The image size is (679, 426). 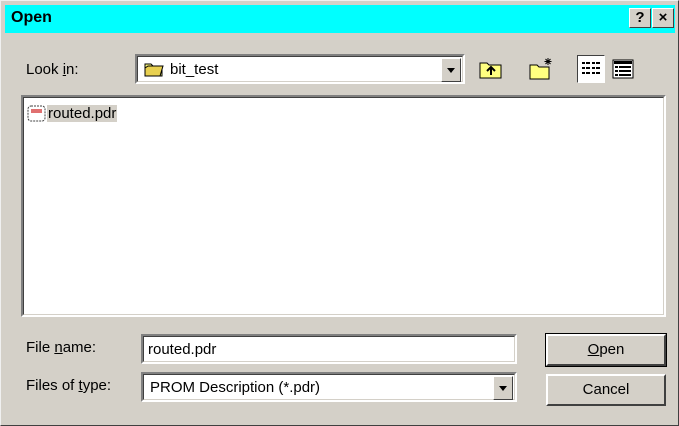 I want to click on open-button: Open, so click(x=606, y=350).